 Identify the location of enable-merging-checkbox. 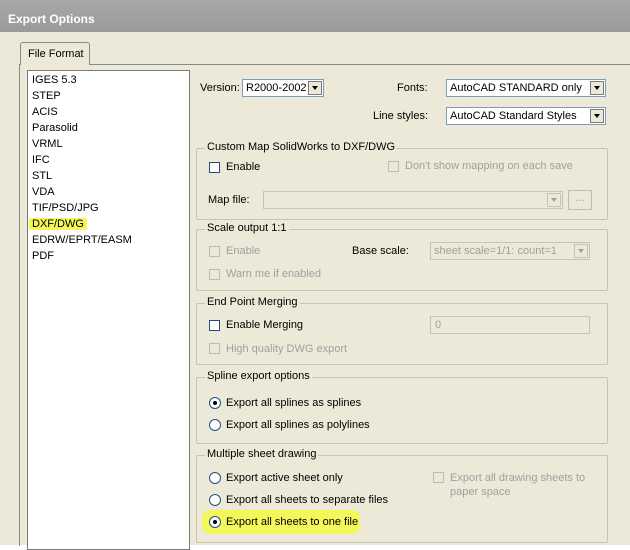
(214, 325).